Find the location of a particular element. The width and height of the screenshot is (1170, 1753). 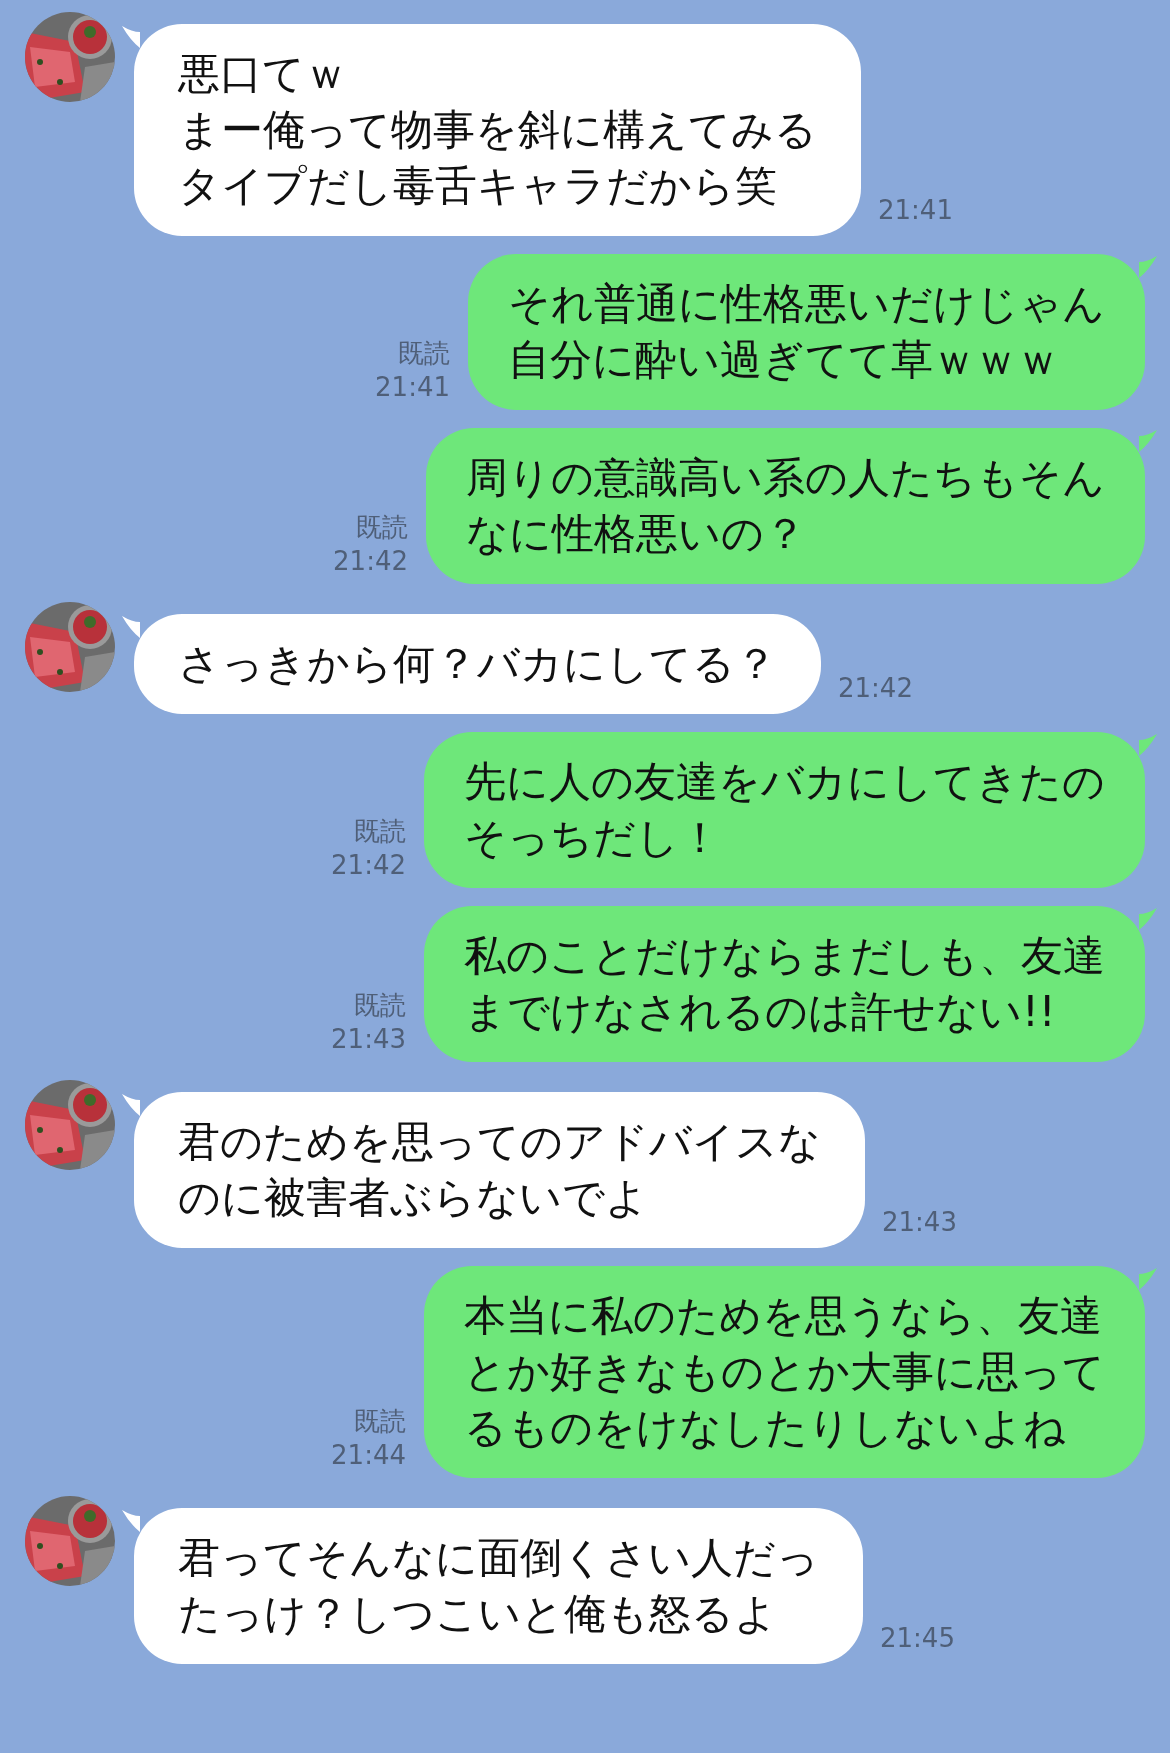

timestamp: 21:44 is located at coordinates (368, 1455).